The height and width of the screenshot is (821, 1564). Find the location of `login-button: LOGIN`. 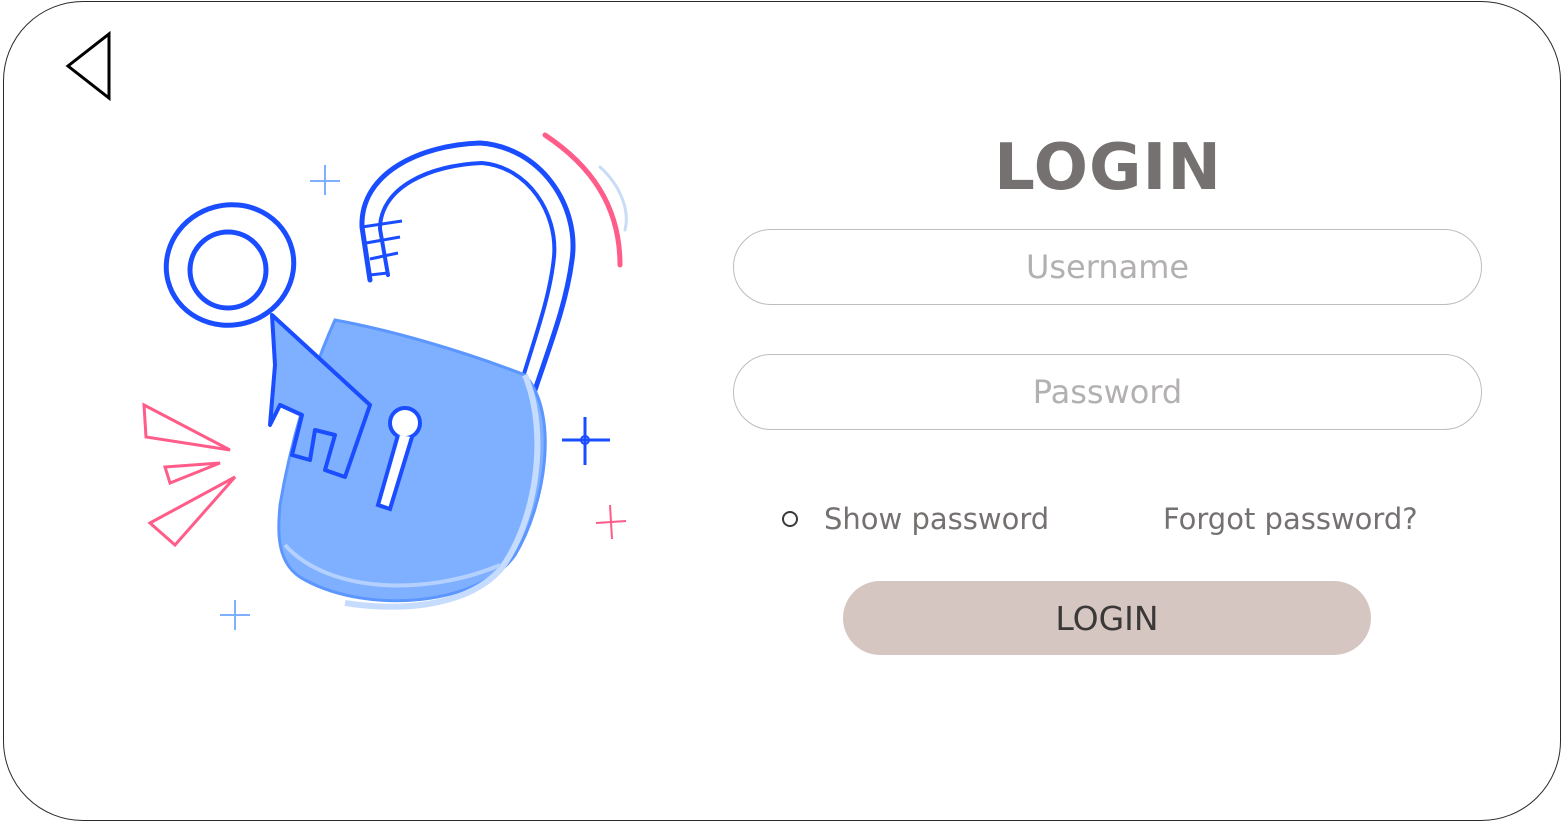

login-button: LOGIN is located at coordinates (1107, 618).